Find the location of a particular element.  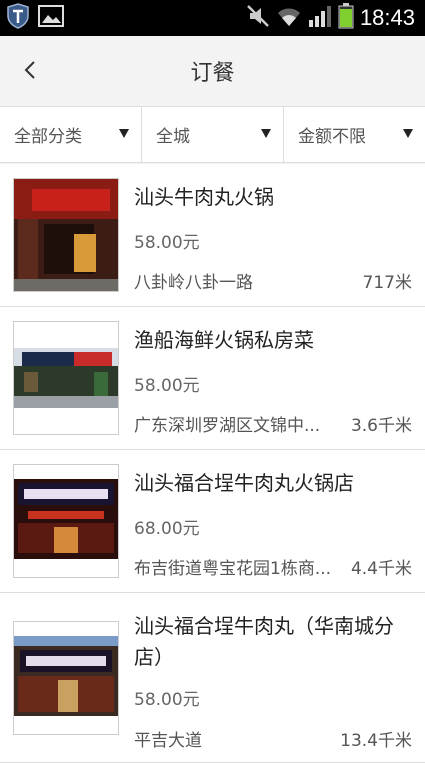

battery-icon is located at coordinates (346, 18).